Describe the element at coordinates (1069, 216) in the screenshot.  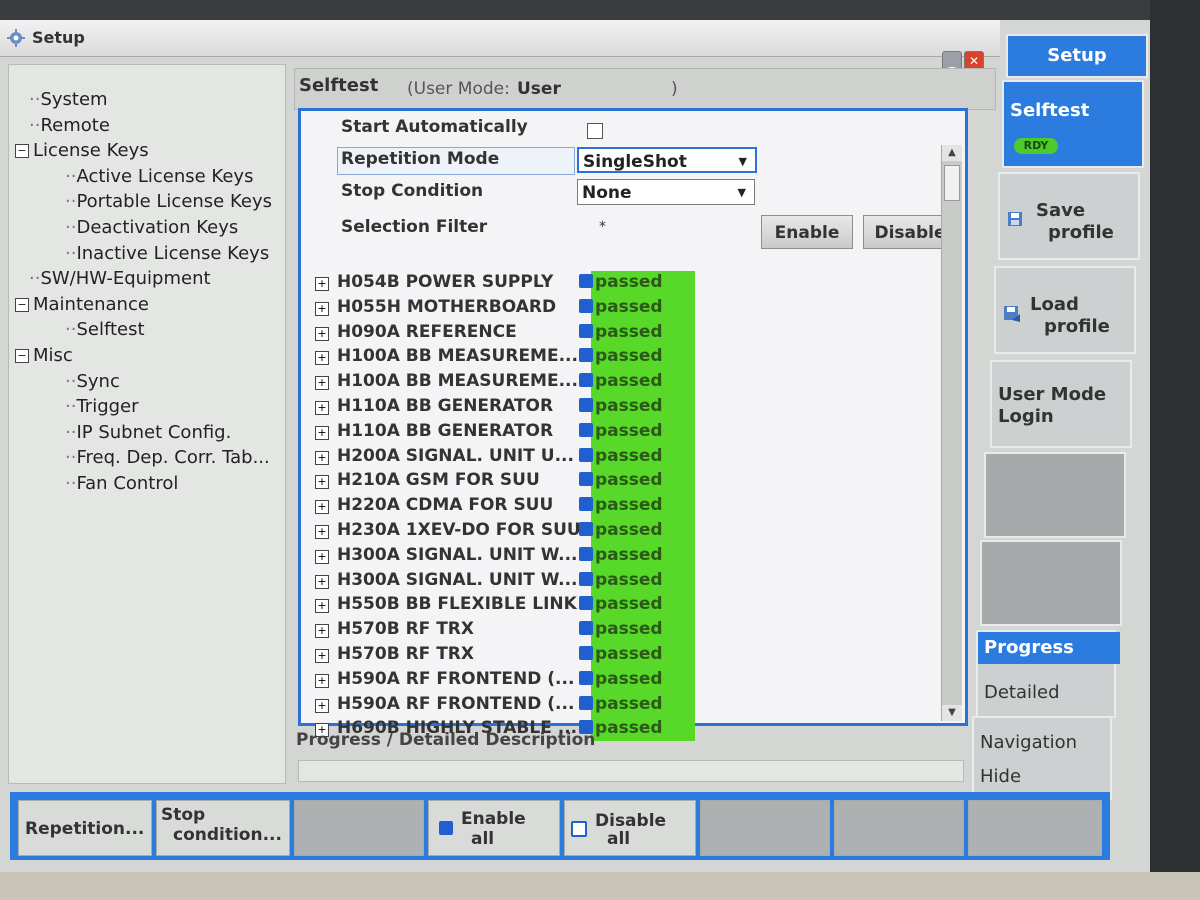
I see `save-profile-softkey: Save profile` at that location.